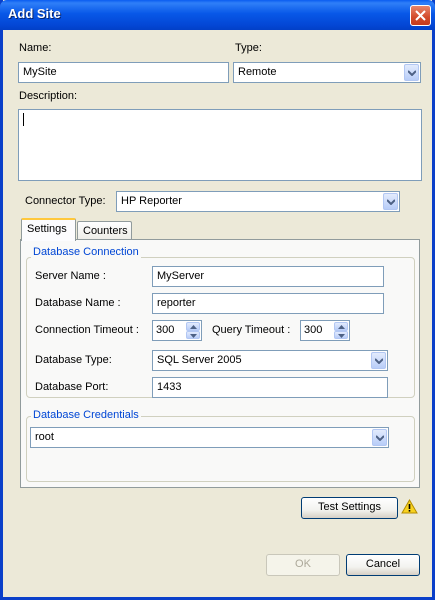  Describe the element at coordinates (48, 229) in the screenshot. I see `tab-settings: Settings` at that location.